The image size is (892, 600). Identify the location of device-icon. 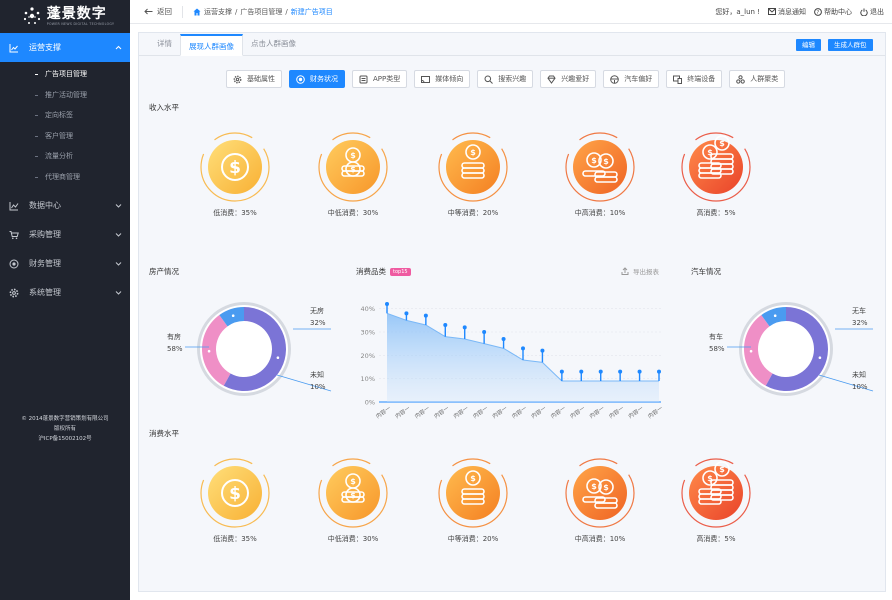
(678, 79).